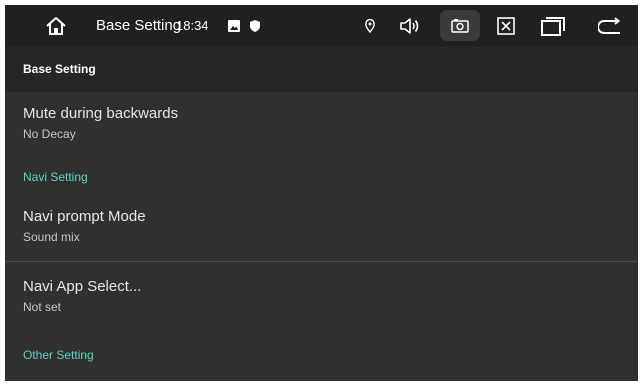 This screenshot has height=385, width=642. I want to click on recent-apps-icon, so click(553, 25).